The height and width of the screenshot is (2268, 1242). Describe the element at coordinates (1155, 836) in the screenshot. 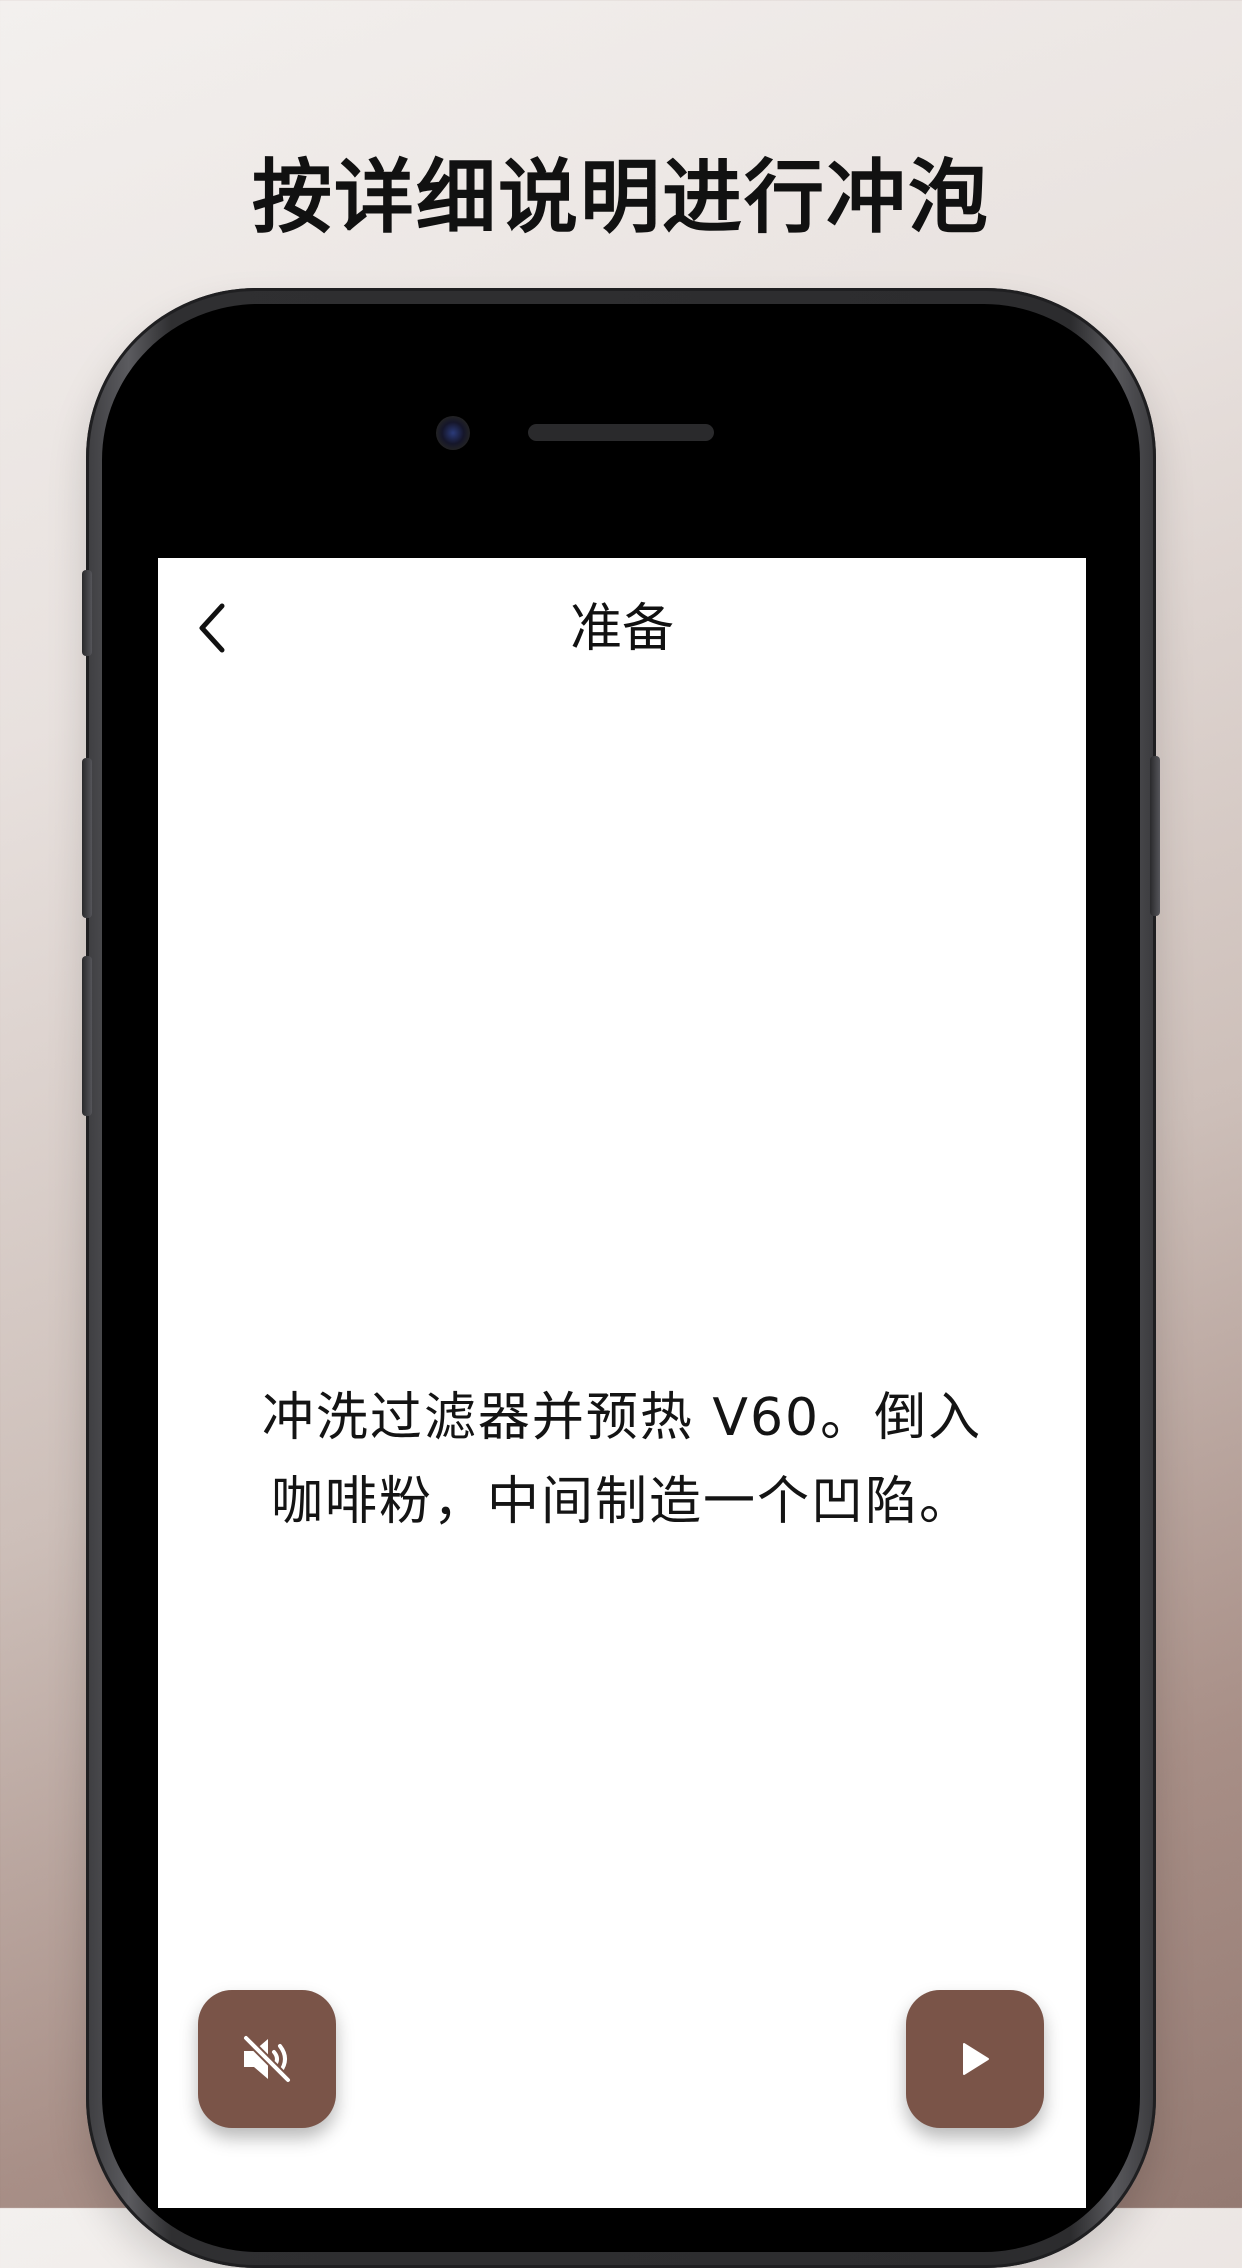

I see `phone-power-button` at that location.